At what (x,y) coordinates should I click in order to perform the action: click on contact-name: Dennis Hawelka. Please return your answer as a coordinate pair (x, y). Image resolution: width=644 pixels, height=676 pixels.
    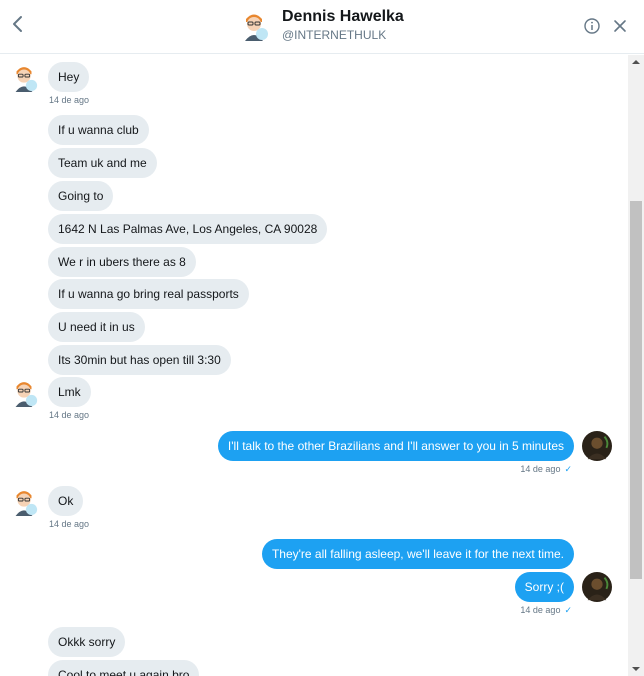
    Looking at the image, I should click on (343, 16).